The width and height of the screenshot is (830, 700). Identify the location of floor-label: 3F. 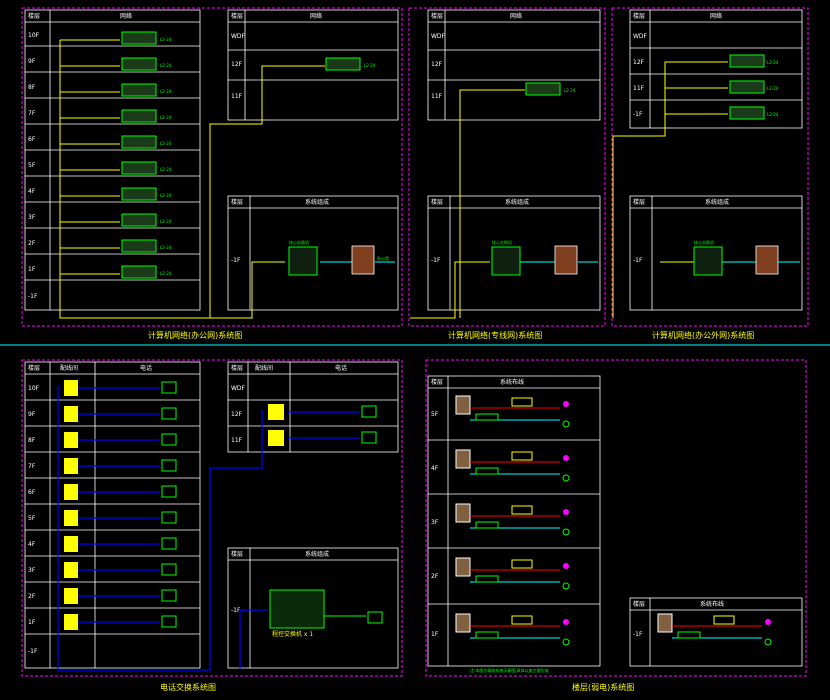
(32, 570).